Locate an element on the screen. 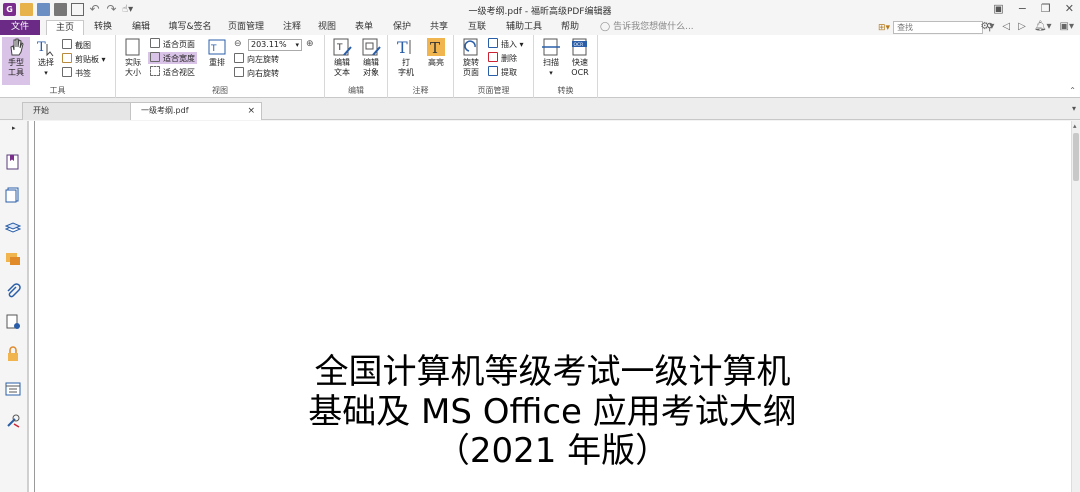  menu-file: 文件 is located at coordinates (20, 27).